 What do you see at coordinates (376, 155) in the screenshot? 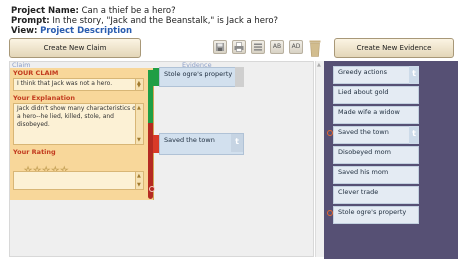
I see `evidence-card: Disobeyed mom` at bounding box center [376, 155].